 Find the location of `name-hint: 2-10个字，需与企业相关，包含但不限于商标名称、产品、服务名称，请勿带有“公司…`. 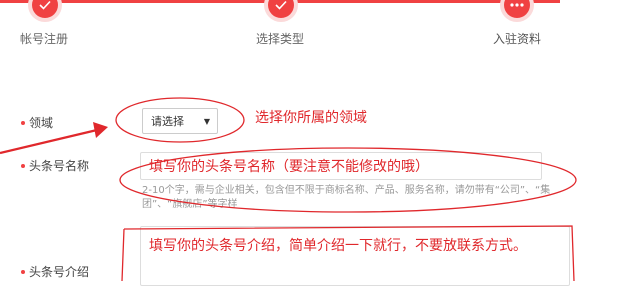

name-hint: 2-10个字，需与企业相关，包含但不限于商标名称、产品、服务名称，请勿带有“公司… is located at coordinates (346, 197).